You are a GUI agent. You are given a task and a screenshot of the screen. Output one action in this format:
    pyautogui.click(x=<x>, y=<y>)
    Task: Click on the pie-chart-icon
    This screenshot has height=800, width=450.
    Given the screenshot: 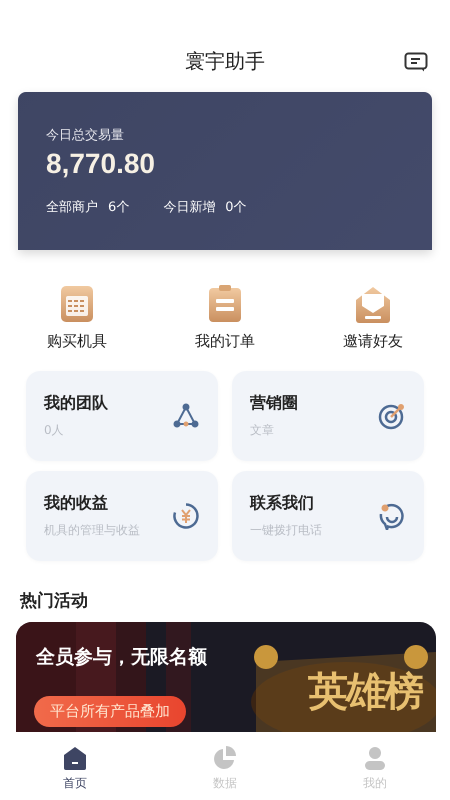 What is the action you would take?
    pyautogui.click(x=225, y=757)
    